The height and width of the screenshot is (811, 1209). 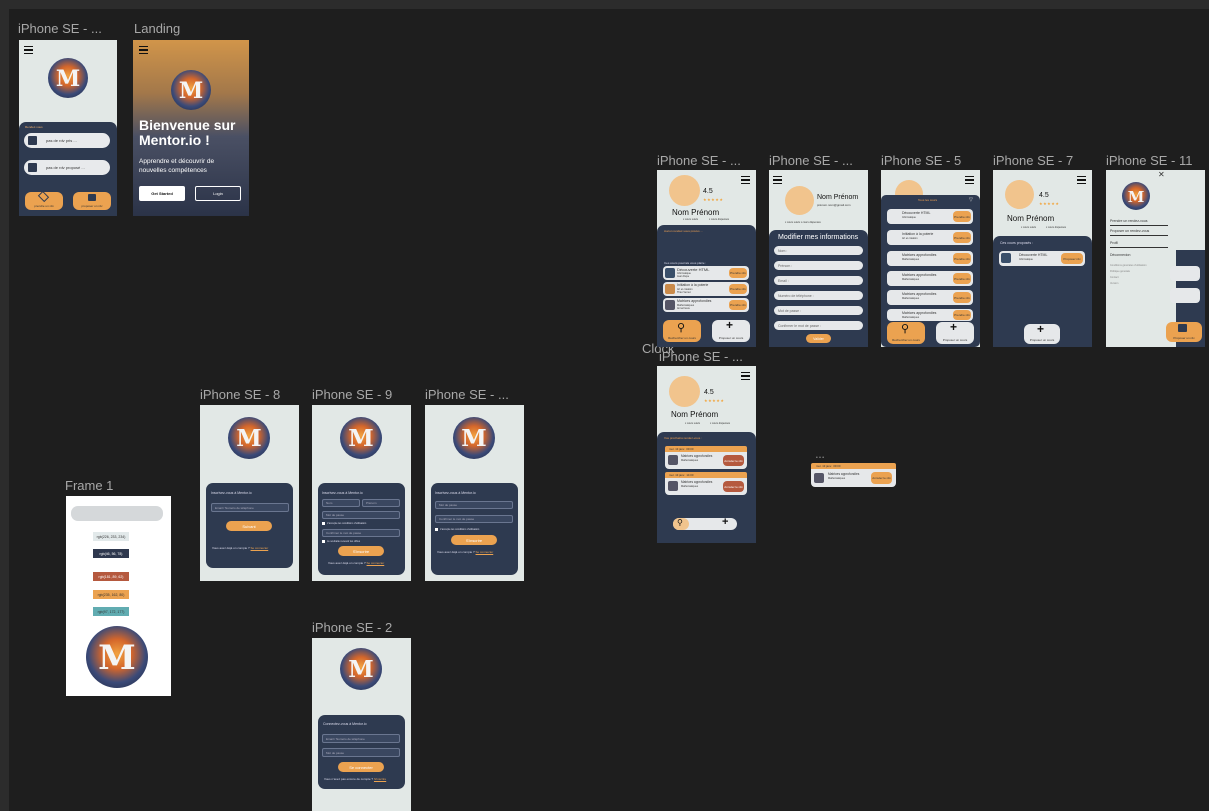 What do you see at coordinates (162, 193) in the screenshot?
I see `get-started-button: Get Started` at bounding box center [162, 193].